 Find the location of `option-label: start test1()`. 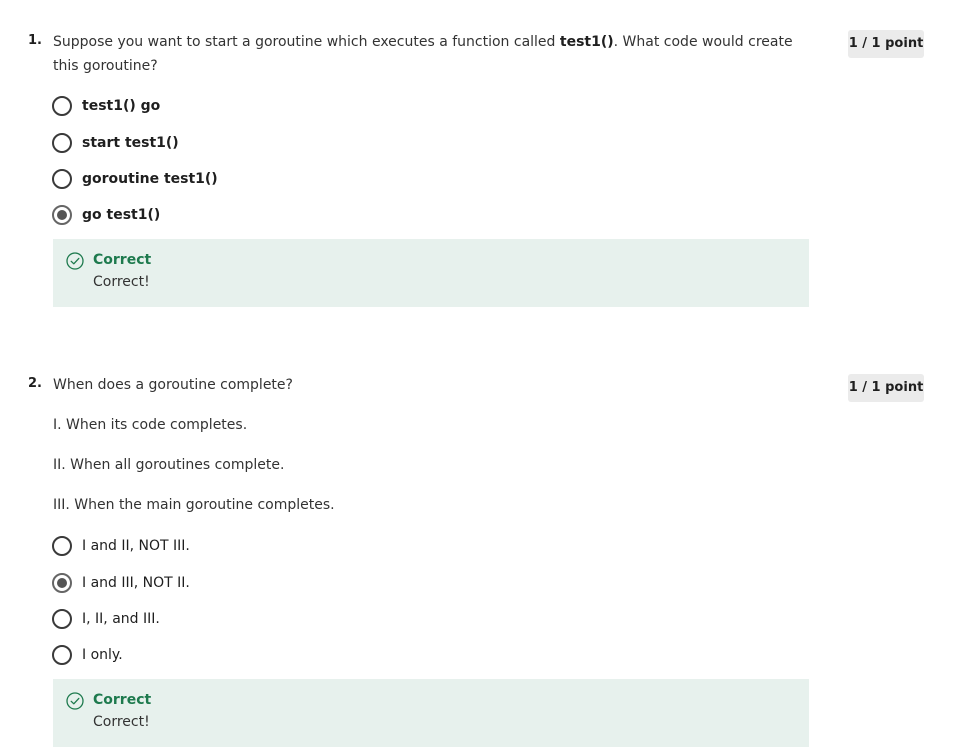

option-label: start test1() is located at coordinates (130, 143).